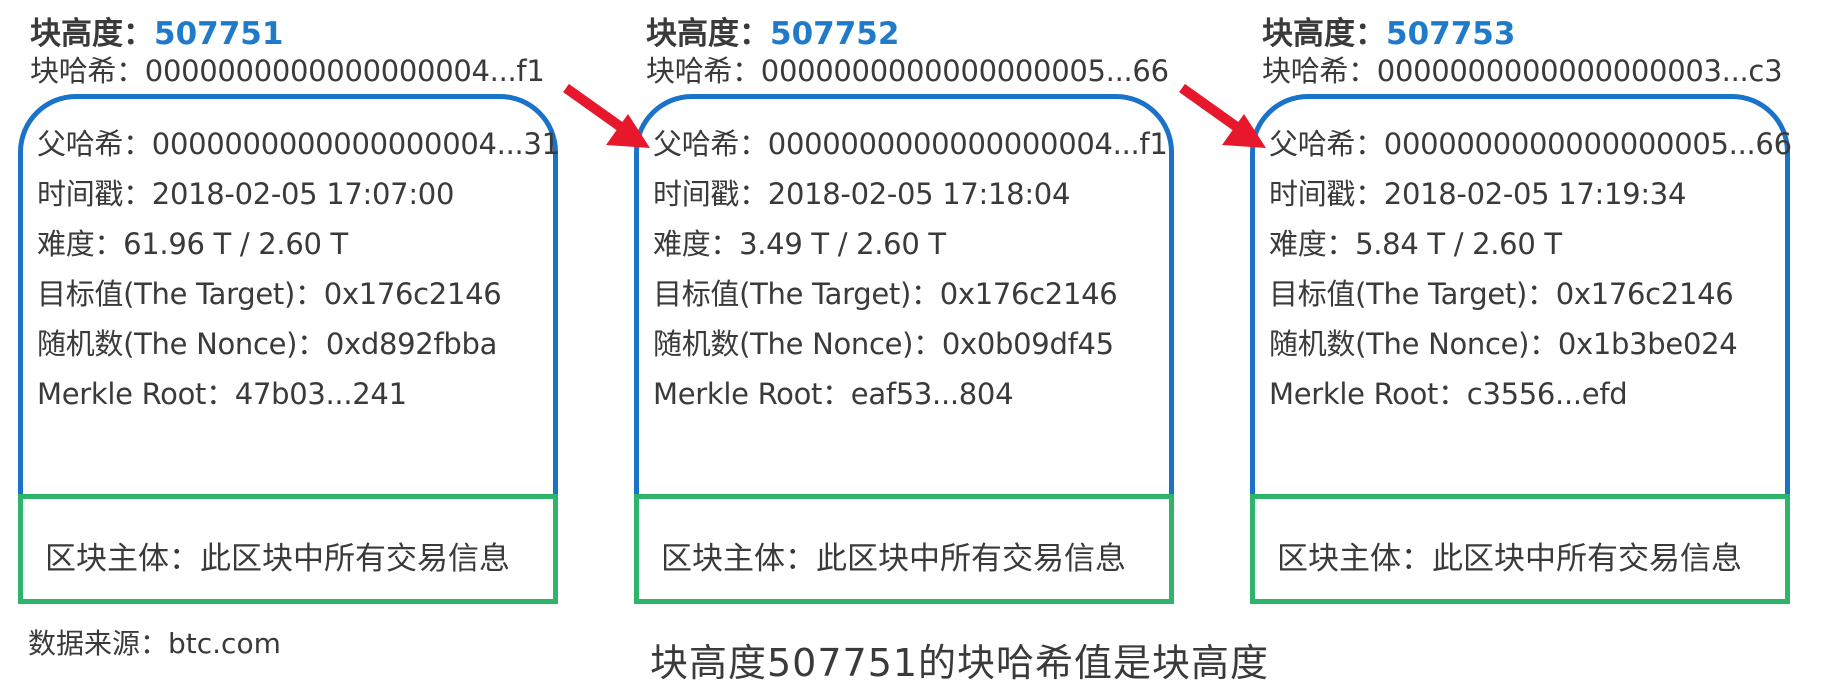 This screenshot has height=687, width=1828. Describe the element at coordinates (835, 34) in the screenshot. I see `block-height-value: 507752` at that location.